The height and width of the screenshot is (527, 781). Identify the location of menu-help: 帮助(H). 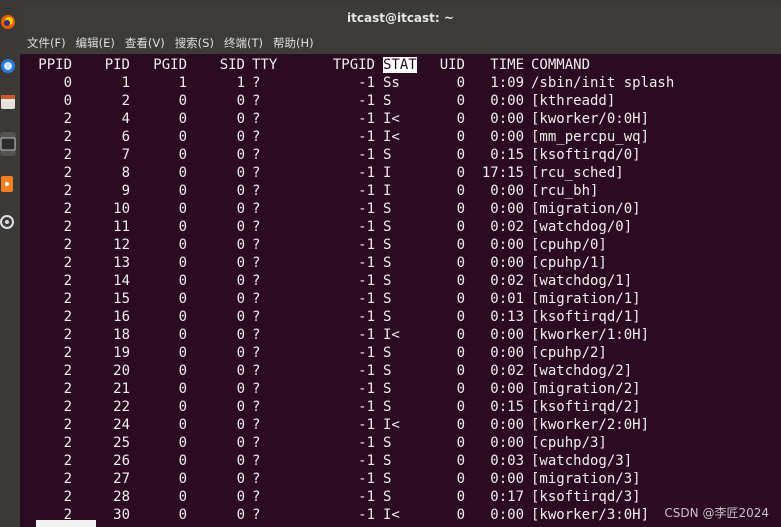
(293, 43).